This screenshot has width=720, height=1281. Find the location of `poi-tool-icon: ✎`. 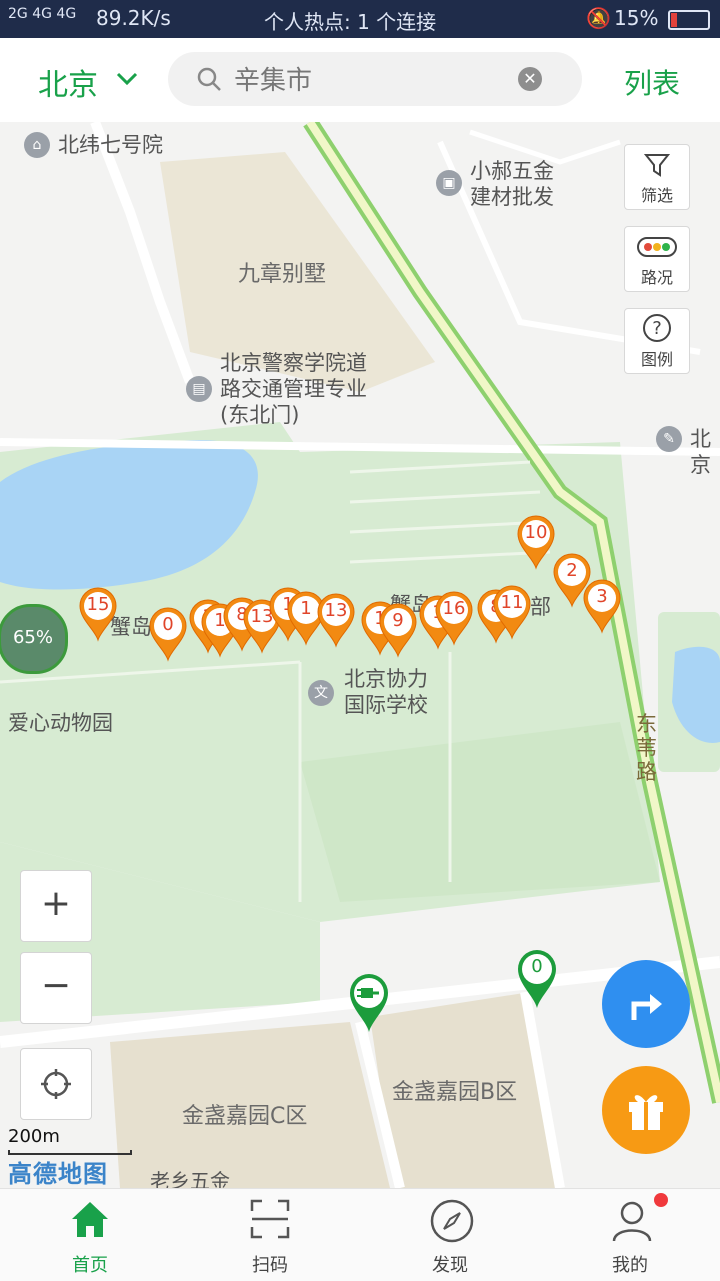

poi-tool-icon: ✎ is located at coordinates (669, 439).